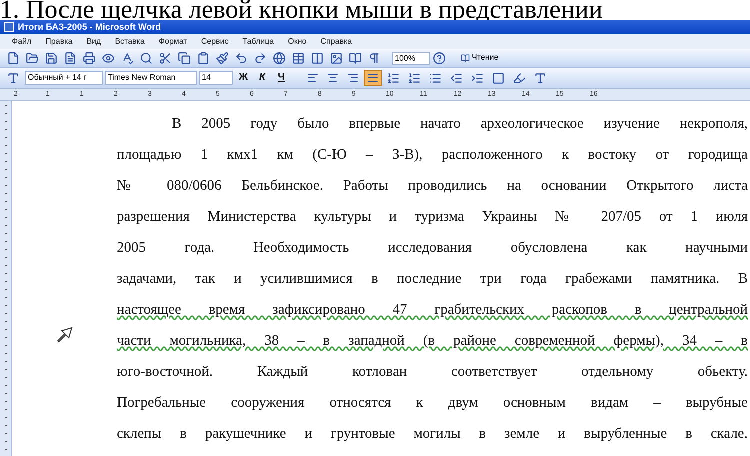 Image resolution: width=750 pixels, height=456 pixels. I want to click on document-line: площадью 1 кмх1 км (С-Ю – З-В), расположенного к востоку от городища, so click(432, 155).